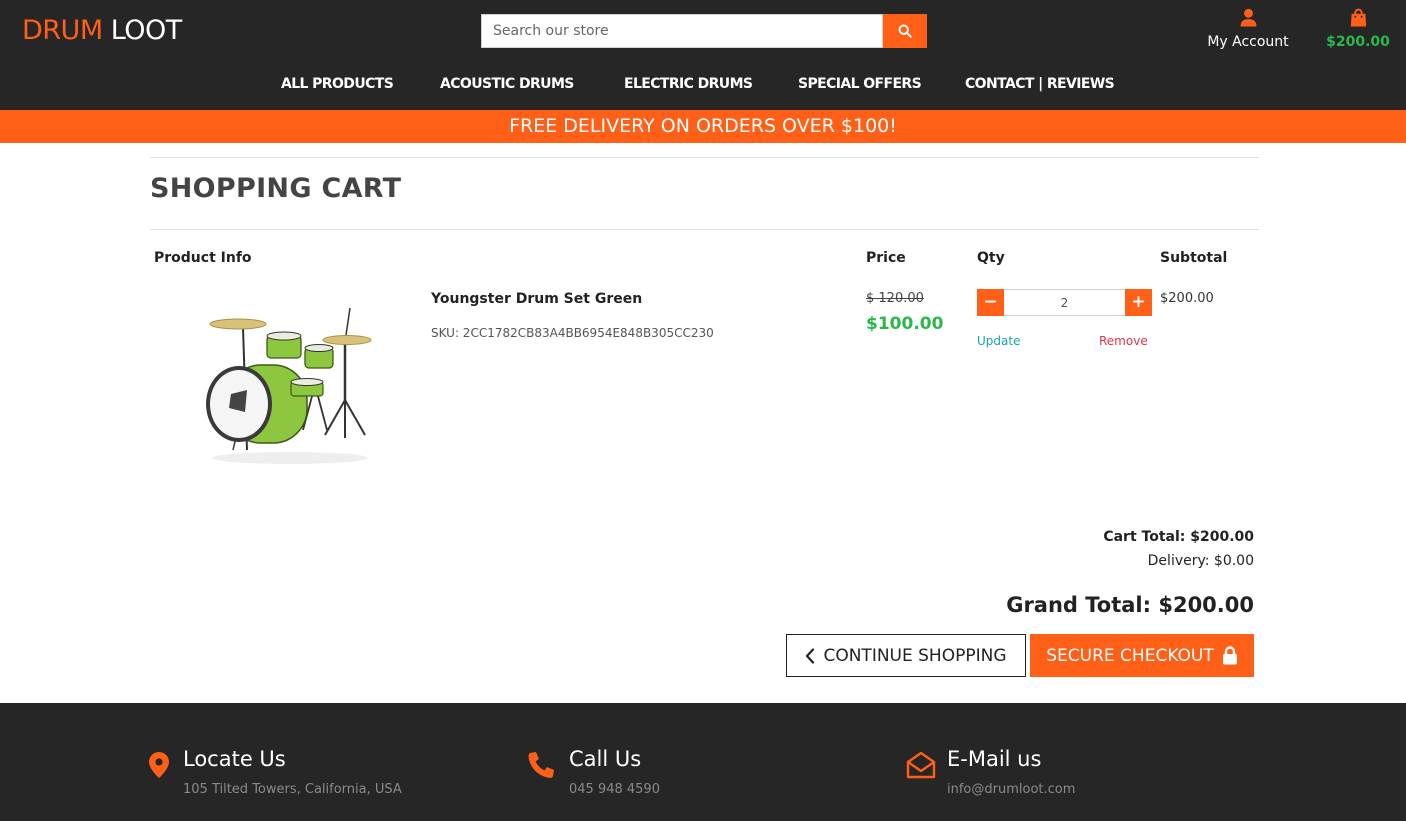 The height and width of the screenshot is (821, 1406). I want to click on qty-decrease-button: −, so click(990, 302).